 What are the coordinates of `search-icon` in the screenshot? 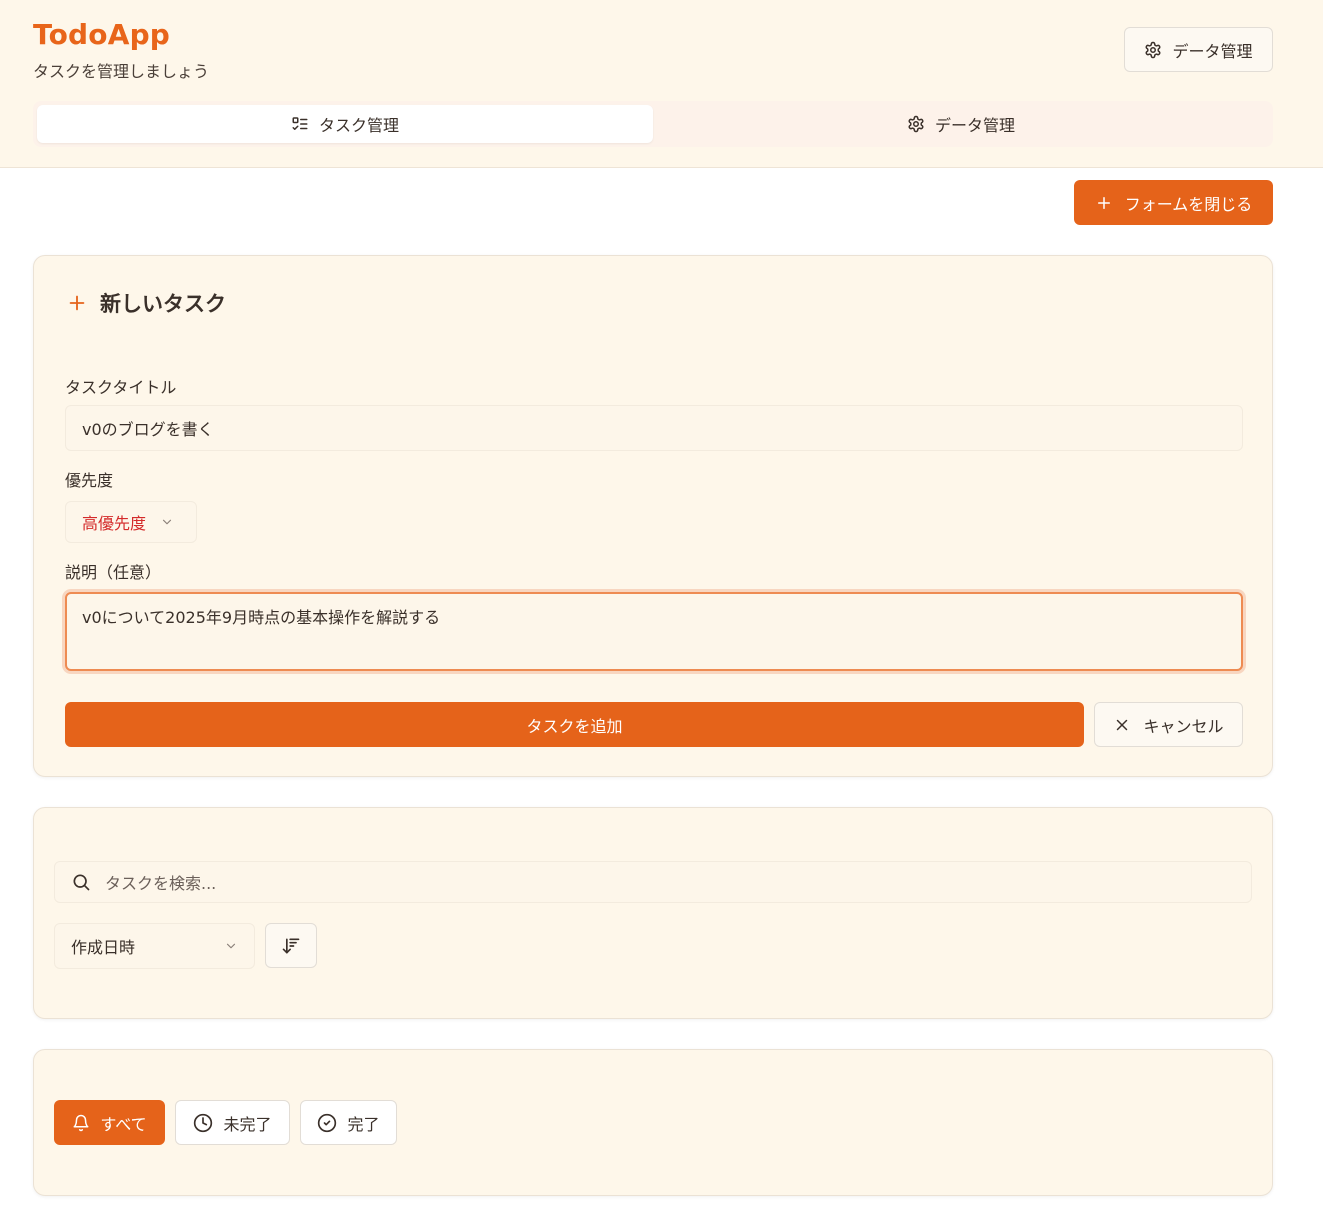 It's located at (81, 882).